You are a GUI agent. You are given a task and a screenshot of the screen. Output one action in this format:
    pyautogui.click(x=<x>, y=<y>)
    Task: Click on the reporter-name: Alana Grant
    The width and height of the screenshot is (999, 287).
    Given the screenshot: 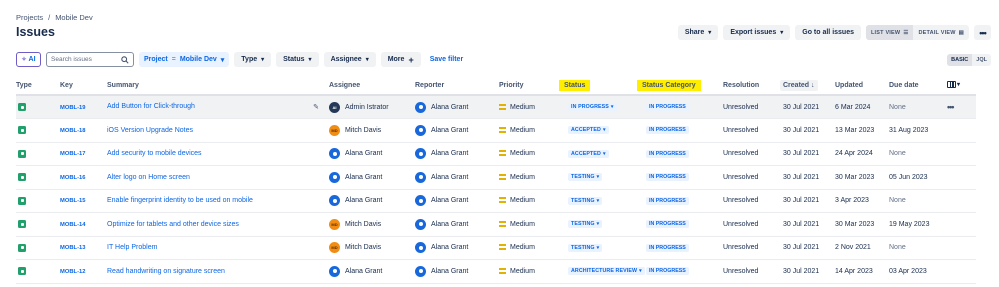 What is the action you would take?
    pyautogui.click(x=450, y=130)
    